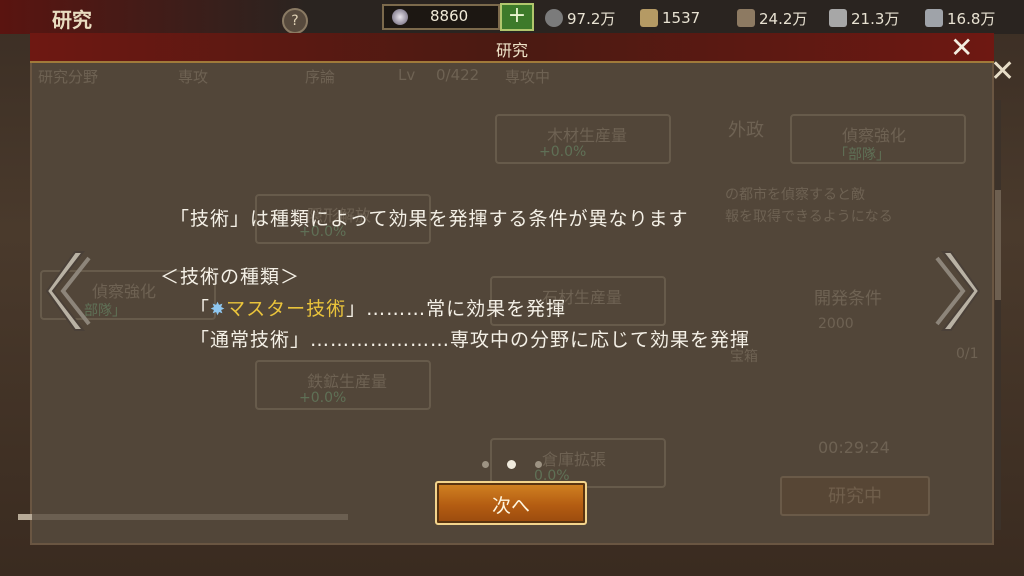 The image size is (1024, 576). I want to click on resource-value: 97.2万, so click(591, 18).